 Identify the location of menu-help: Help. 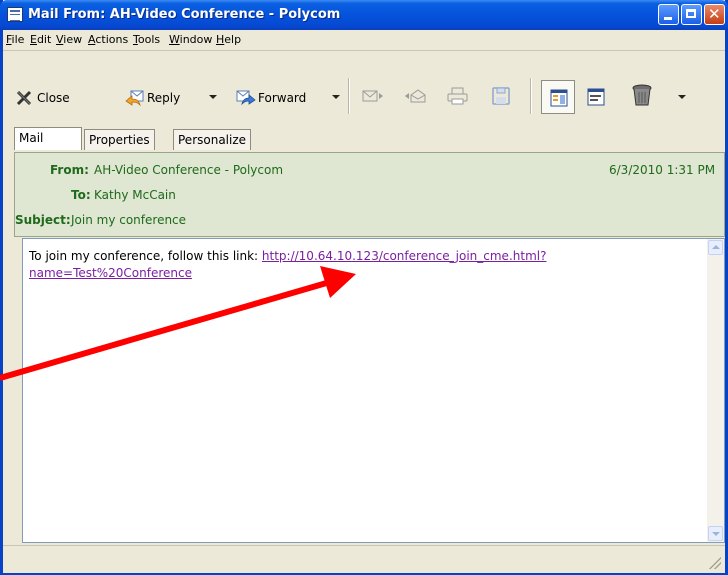
(228, 39).